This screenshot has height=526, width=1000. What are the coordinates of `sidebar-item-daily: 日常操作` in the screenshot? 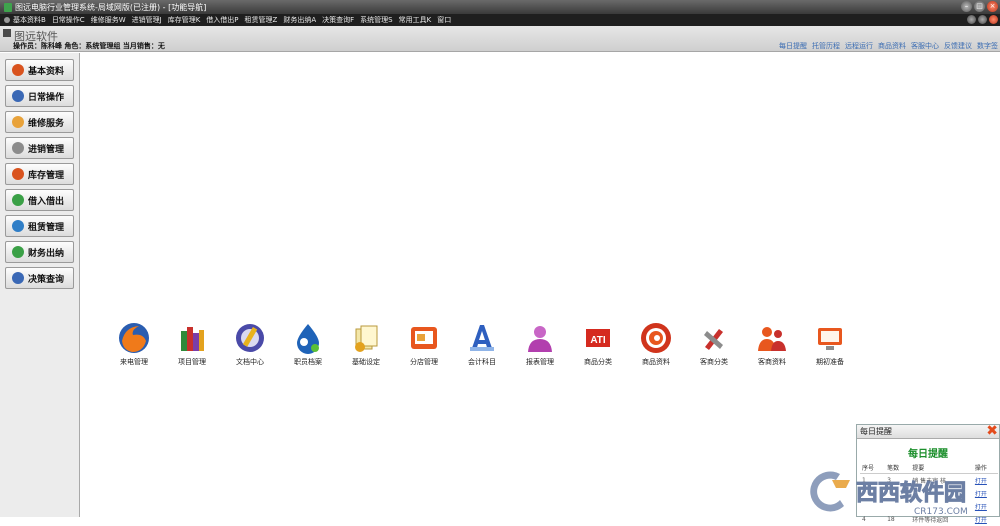 It's located at (39, 96).